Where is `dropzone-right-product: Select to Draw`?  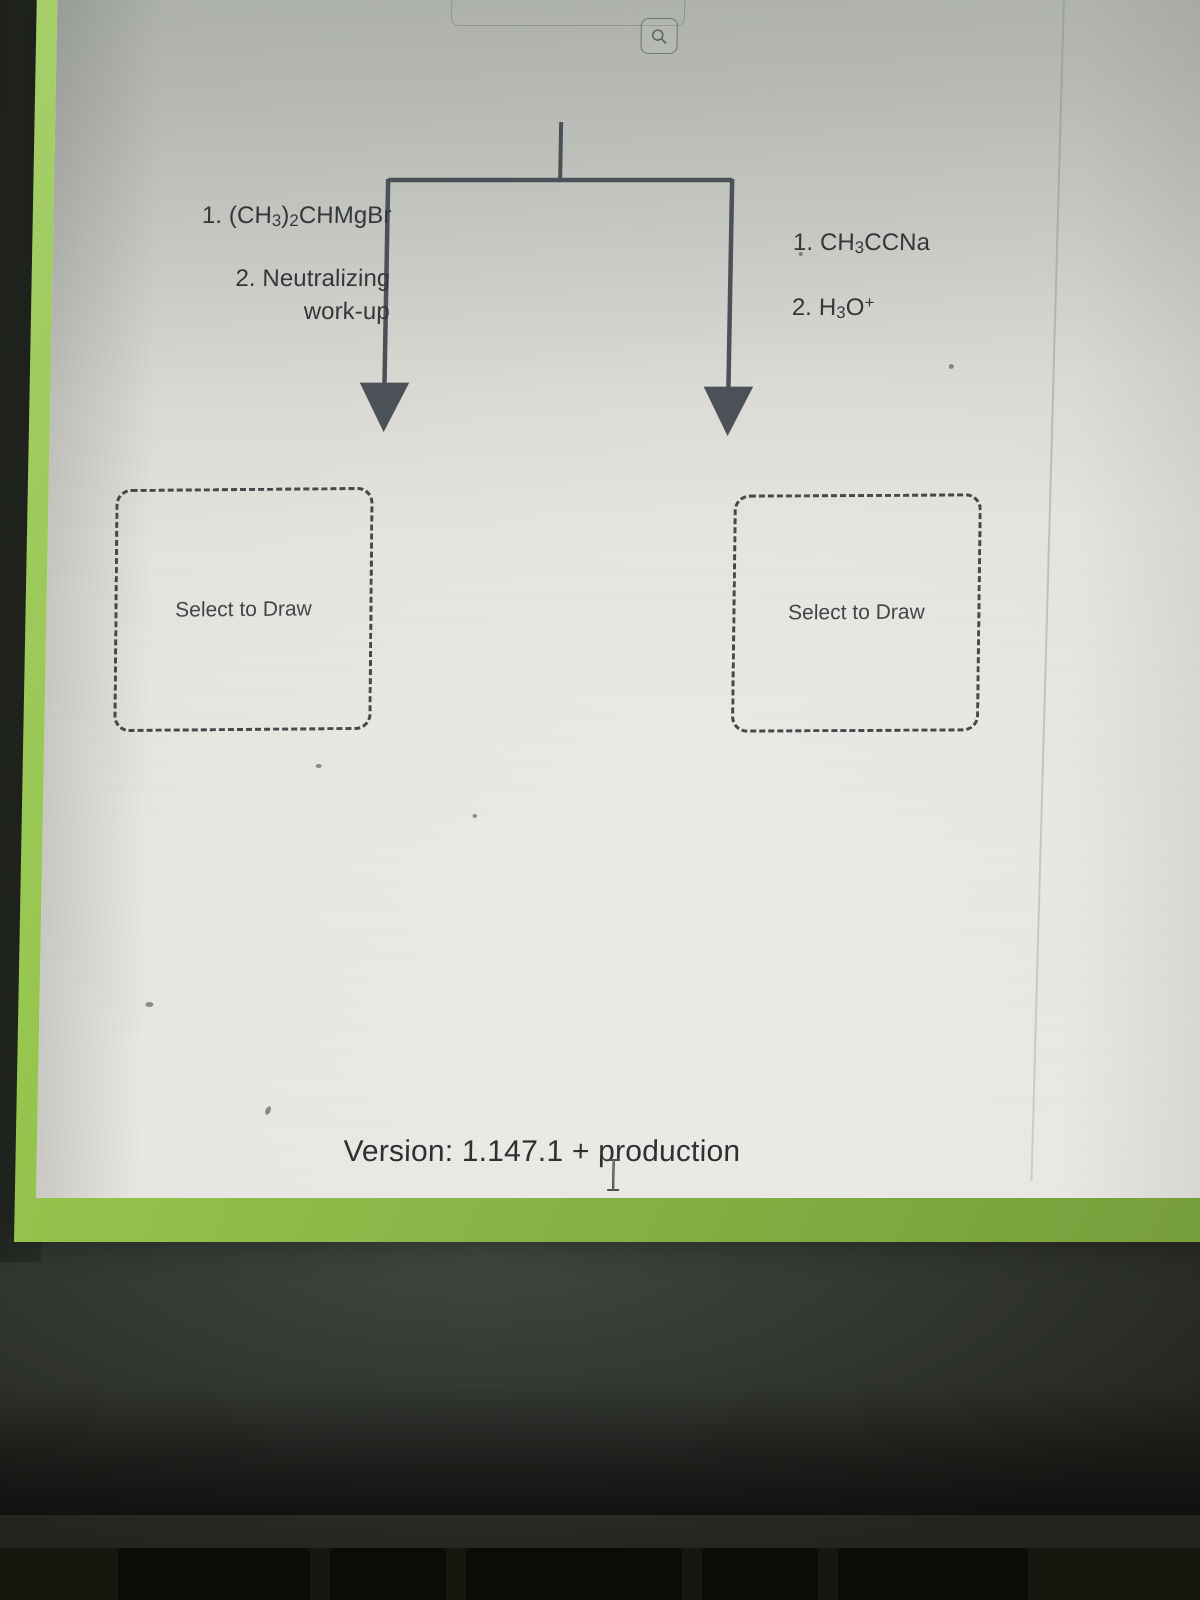 dropzone-right-product: Select to Draw is located at coordinates (856, 613).